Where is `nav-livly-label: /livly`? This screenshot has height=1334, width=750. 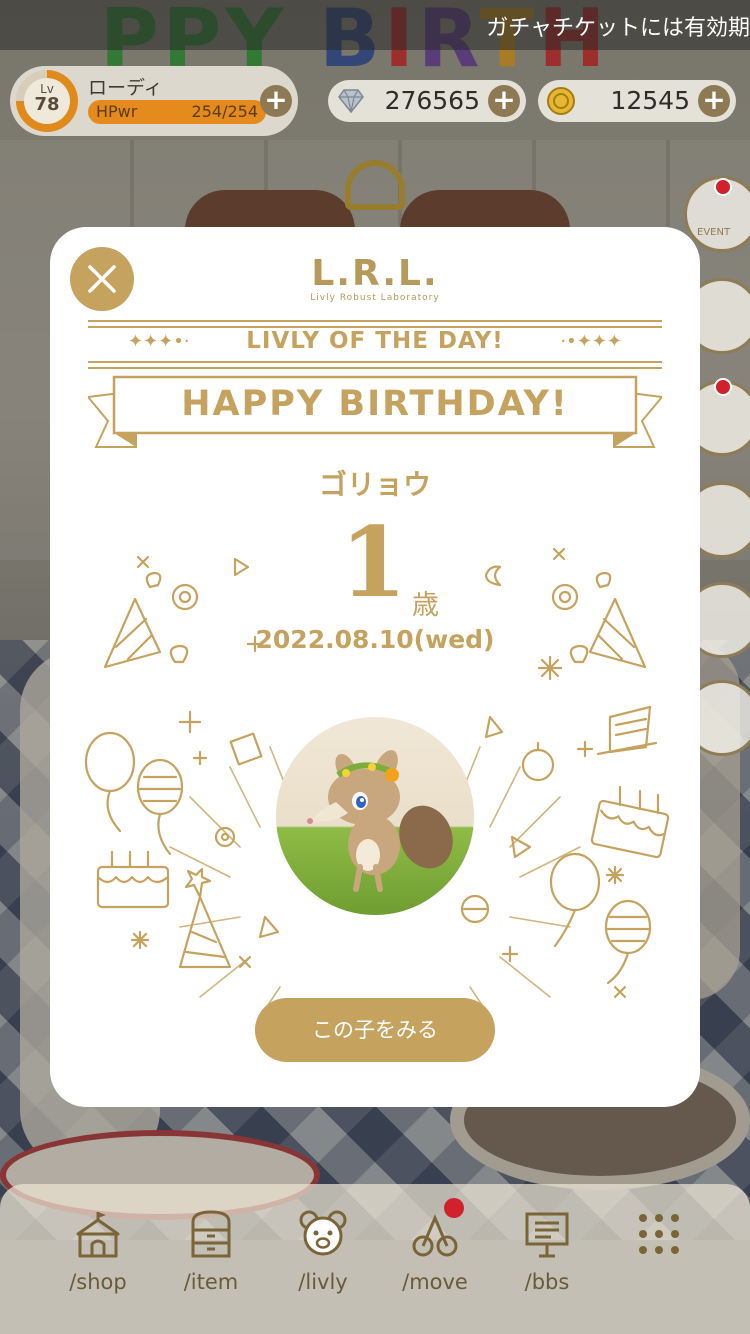
nav-livly-label: /livly is located at coordinates (323, 1282).